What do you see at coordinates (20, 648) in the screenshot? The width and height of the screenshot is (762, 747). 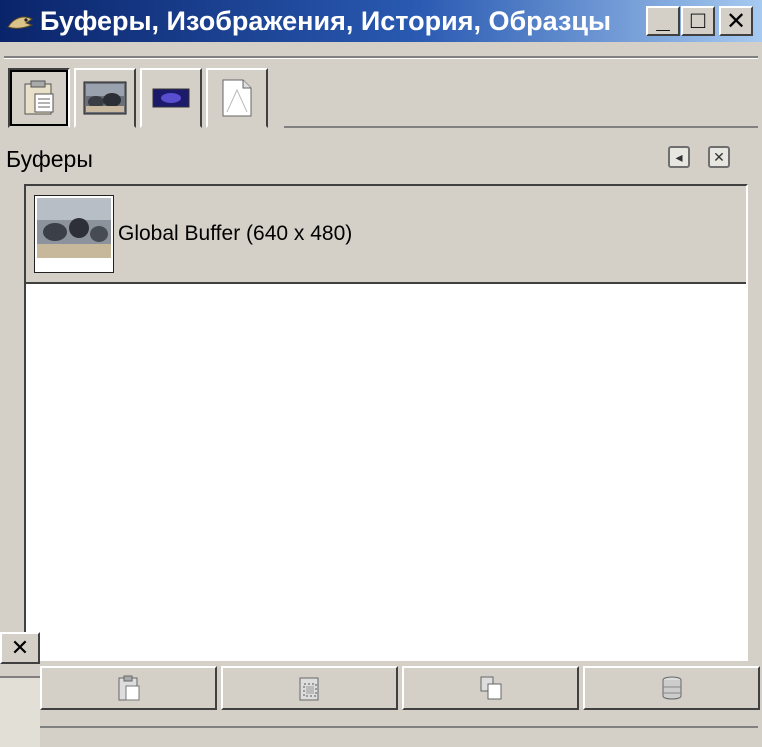 I see `other-window-close-button: ✕` at bounding box center [20, 648].